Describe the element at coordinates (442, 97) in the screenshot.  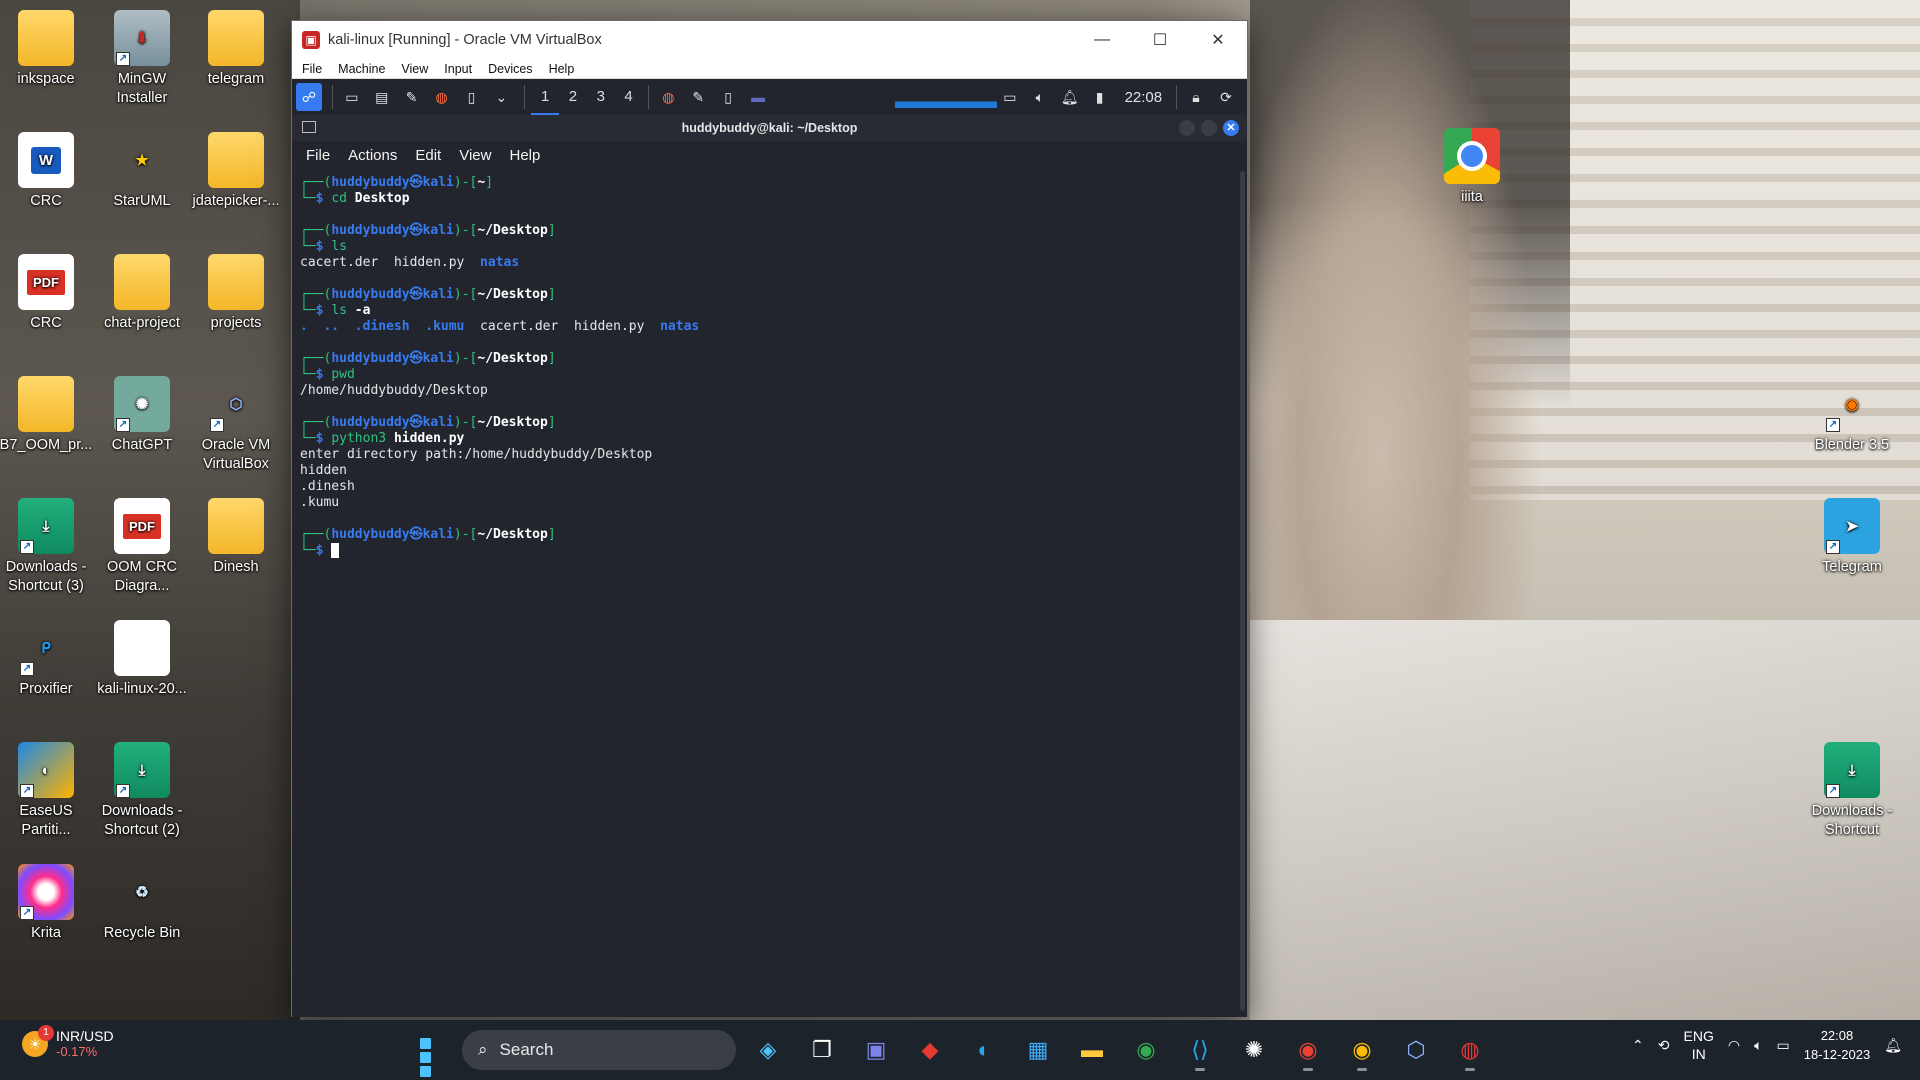
I see `firefox-icon: ◍` at that location.